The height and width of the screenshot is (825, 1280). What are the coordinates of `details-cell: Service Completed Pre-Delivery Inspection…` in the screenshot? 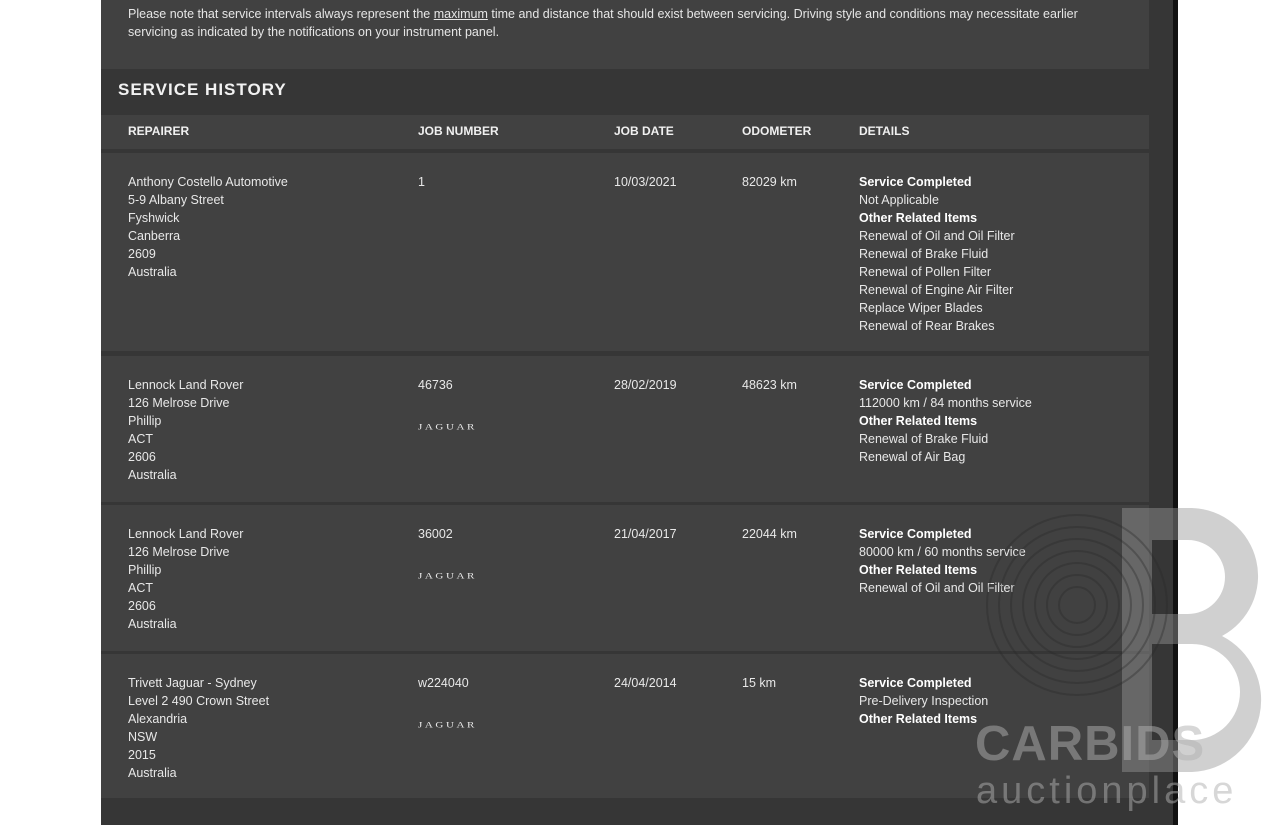 It's located at (923, 701).